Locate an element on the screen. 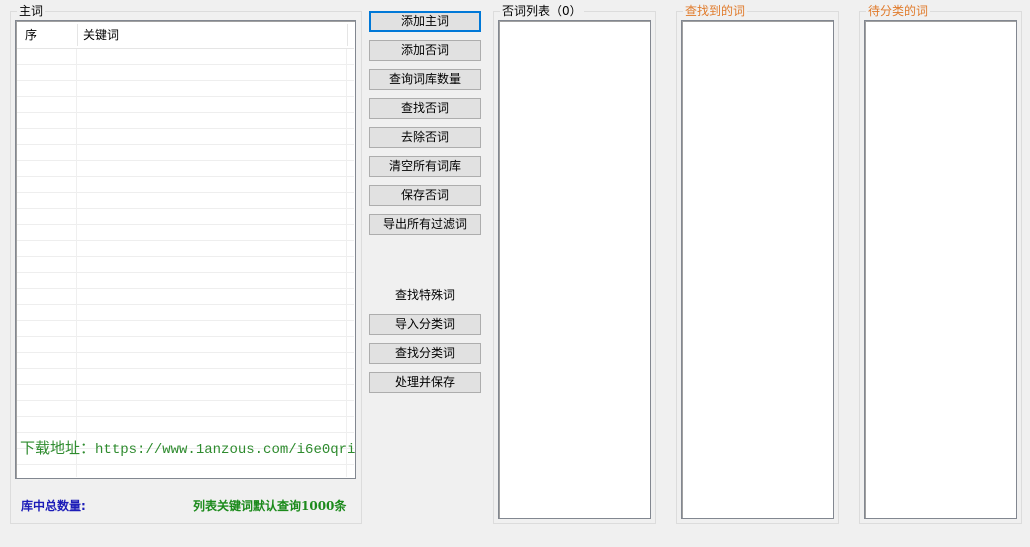 The image size is (1030, 547). found-words-title: 查找到的词 is located at coordinates (715, 11).